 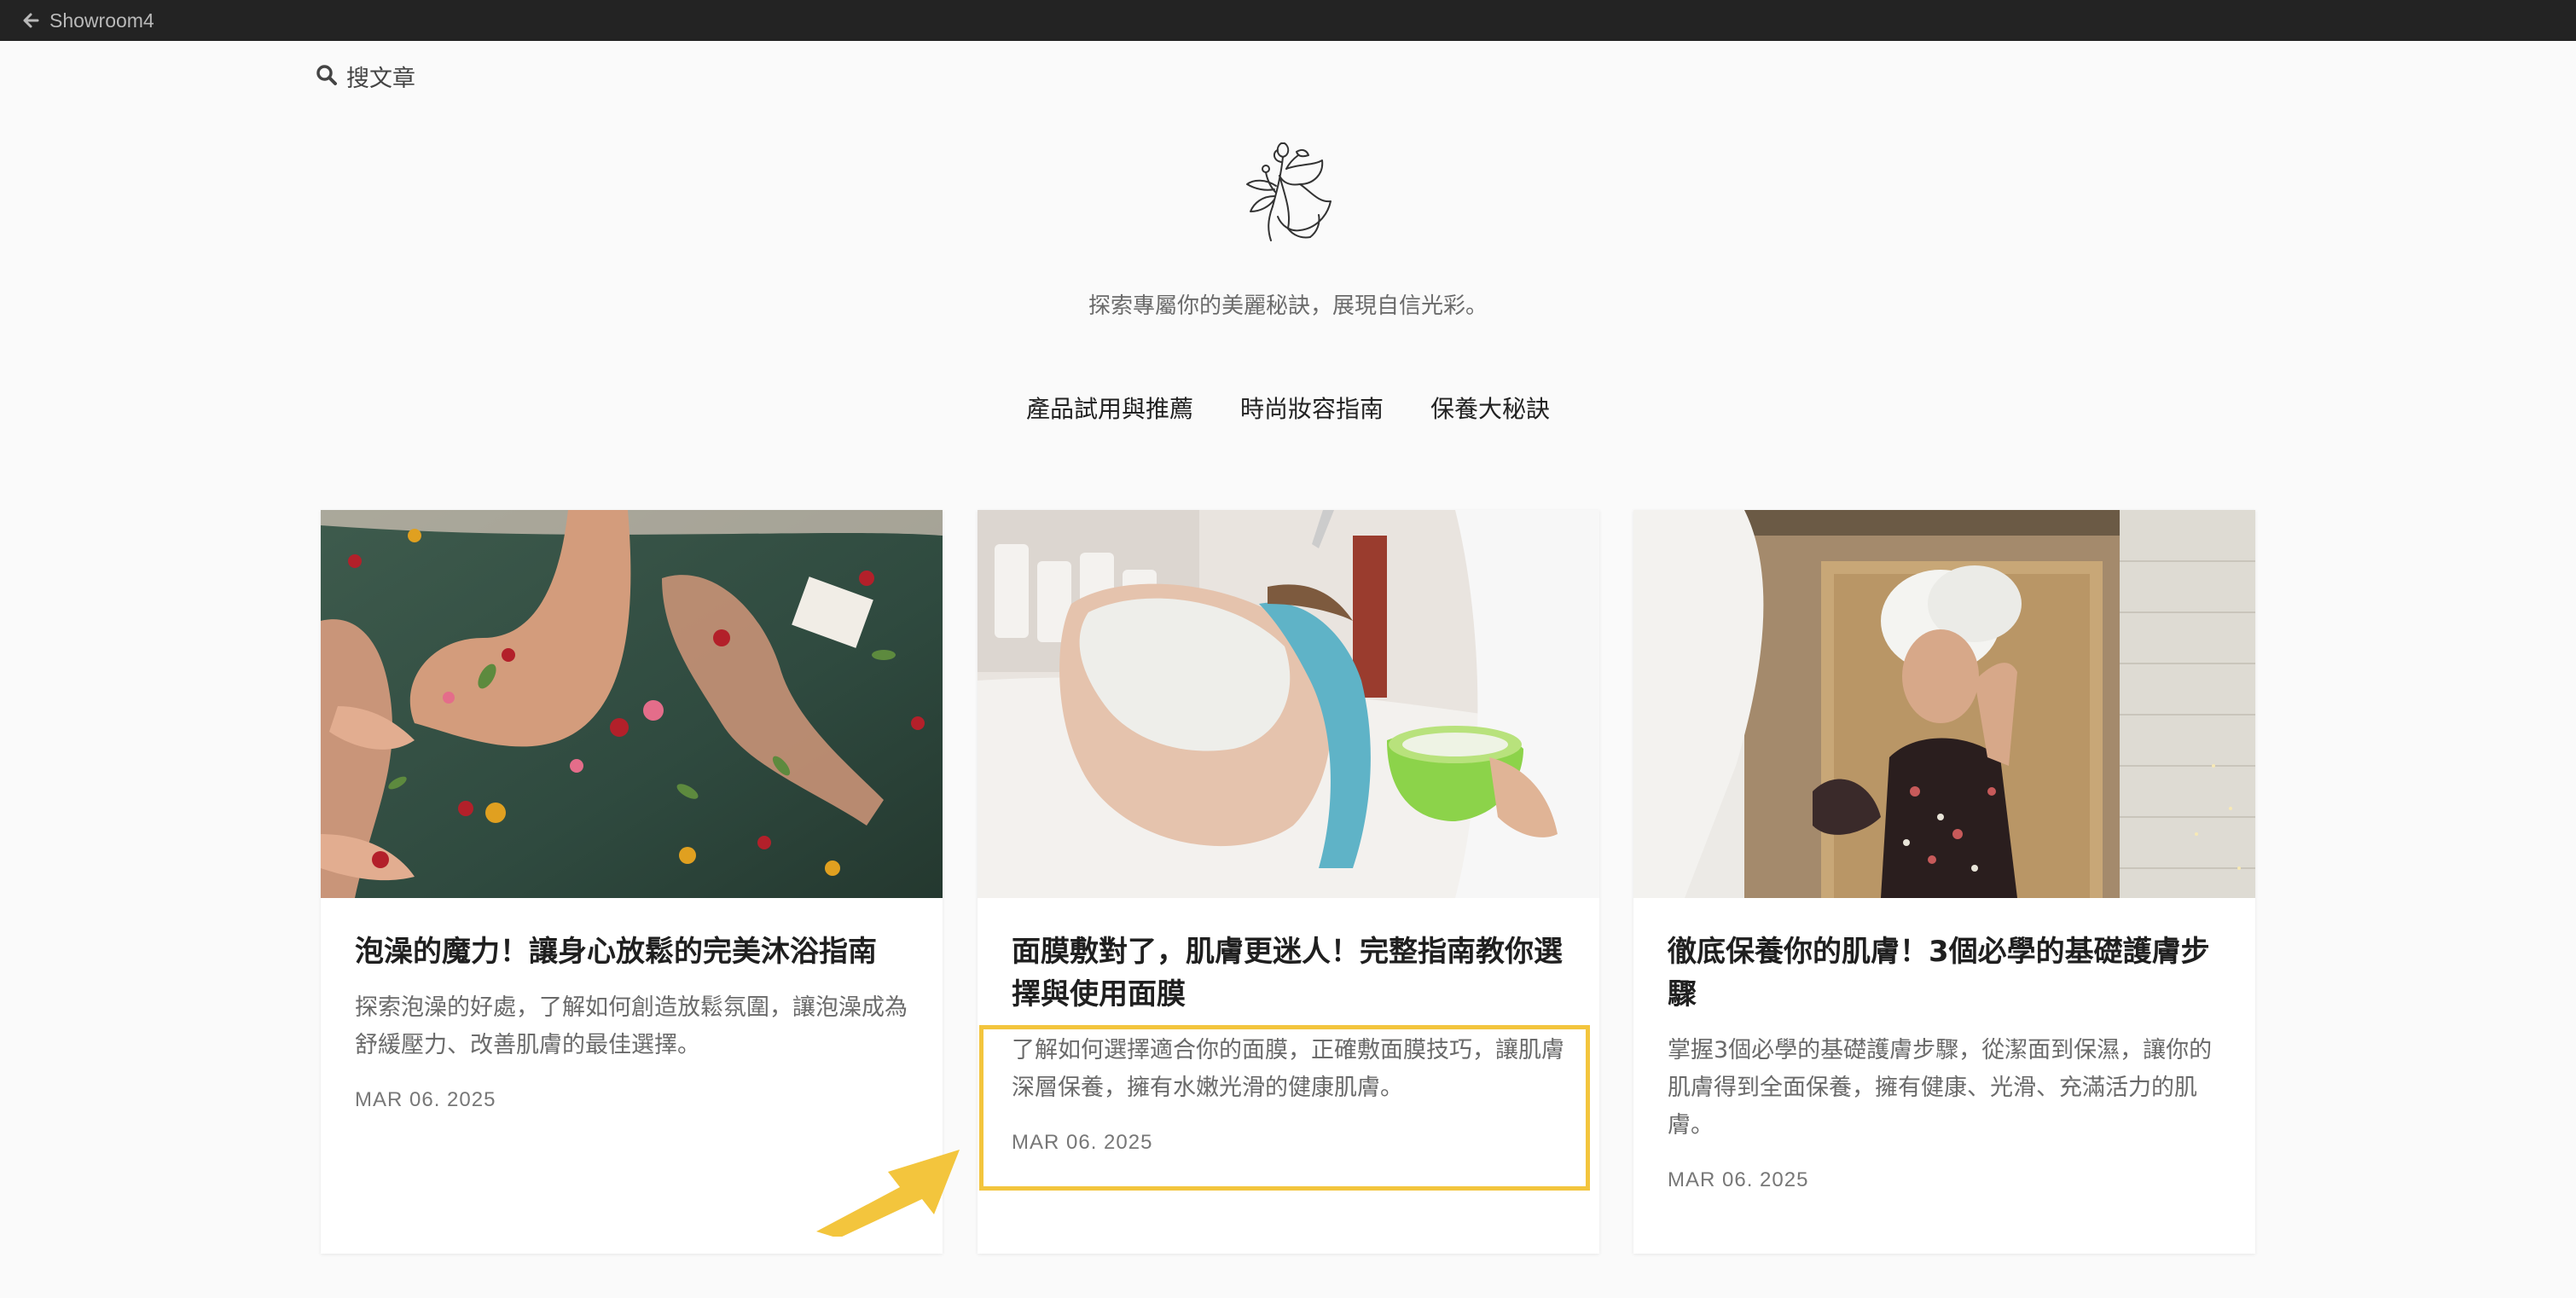 What do you see at coordinates (634, 951) in the screenshot?
I see `article-title: 泡澡的魔力！讓身心放鬆的完美沐浴指南` at bounding box center [634, 951].